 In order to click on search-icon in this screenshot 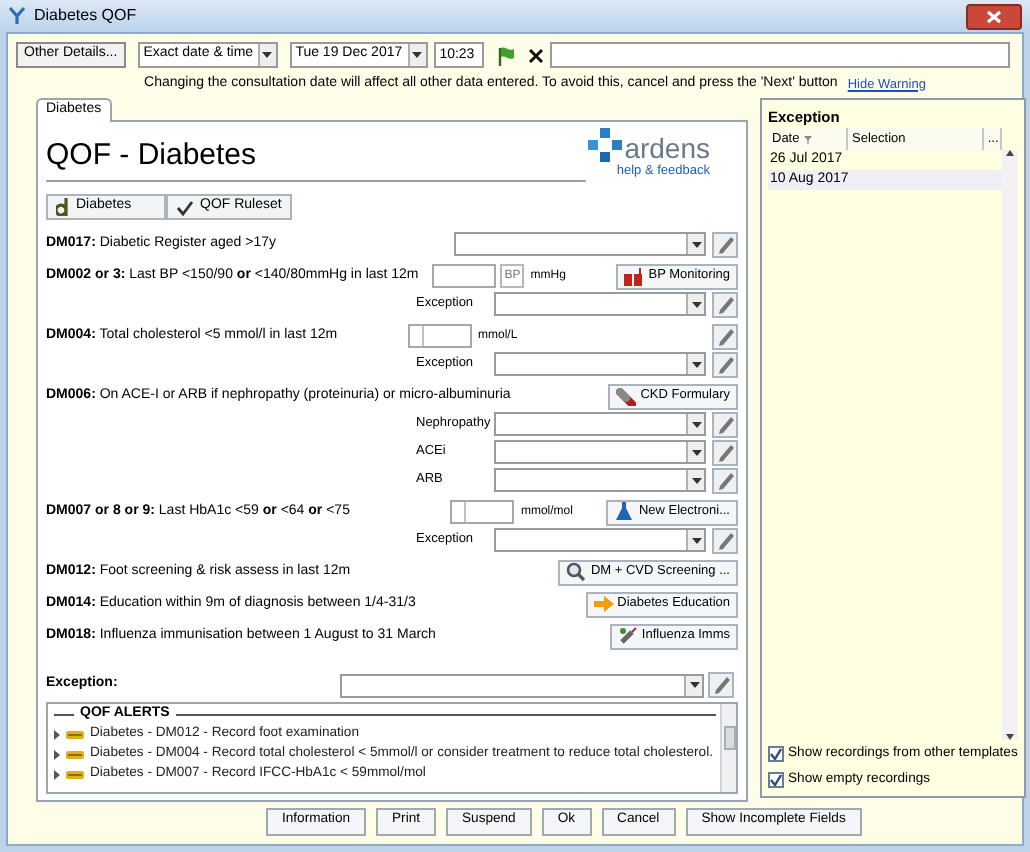, I will do `click(576, 572)`.